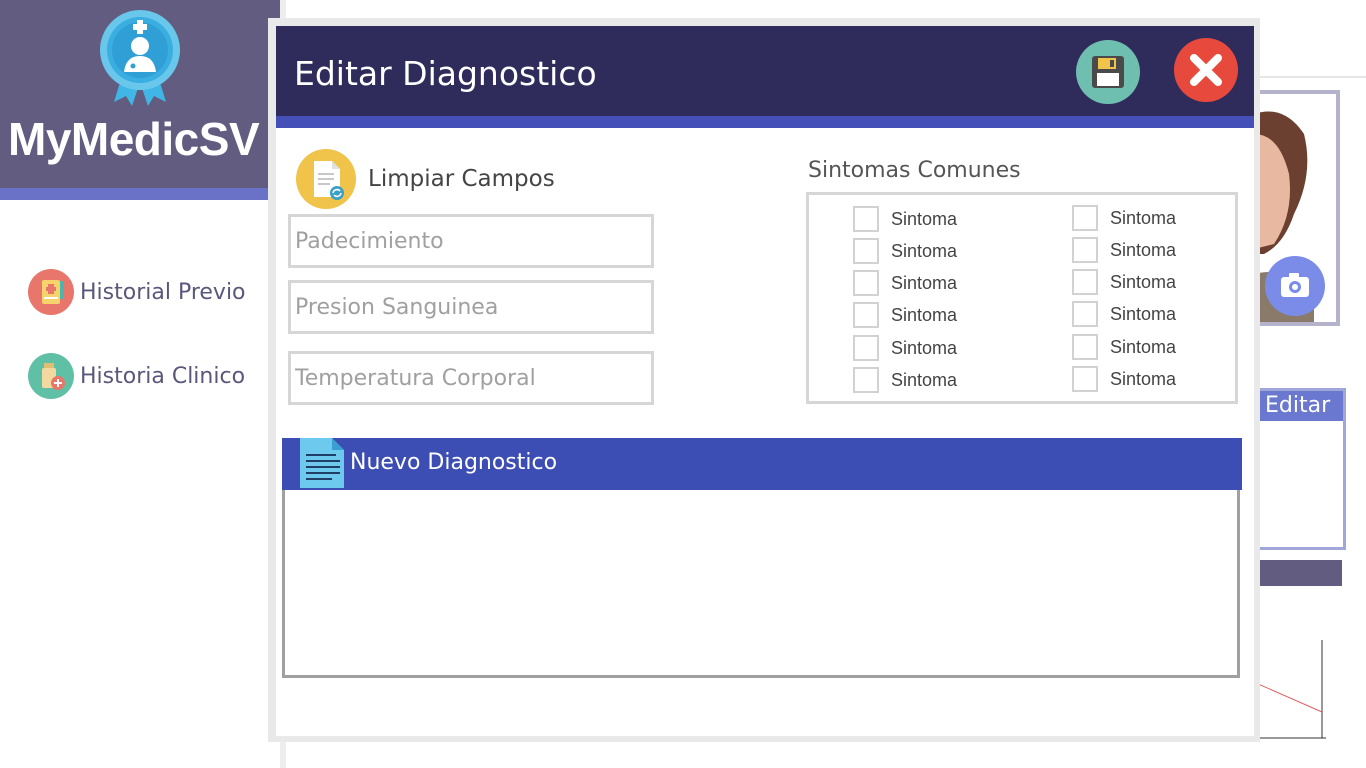 Image resolution: width=1366 pixels, height=768 pixels. I want to click on background-card-header: Editar, so click(1298, 406).